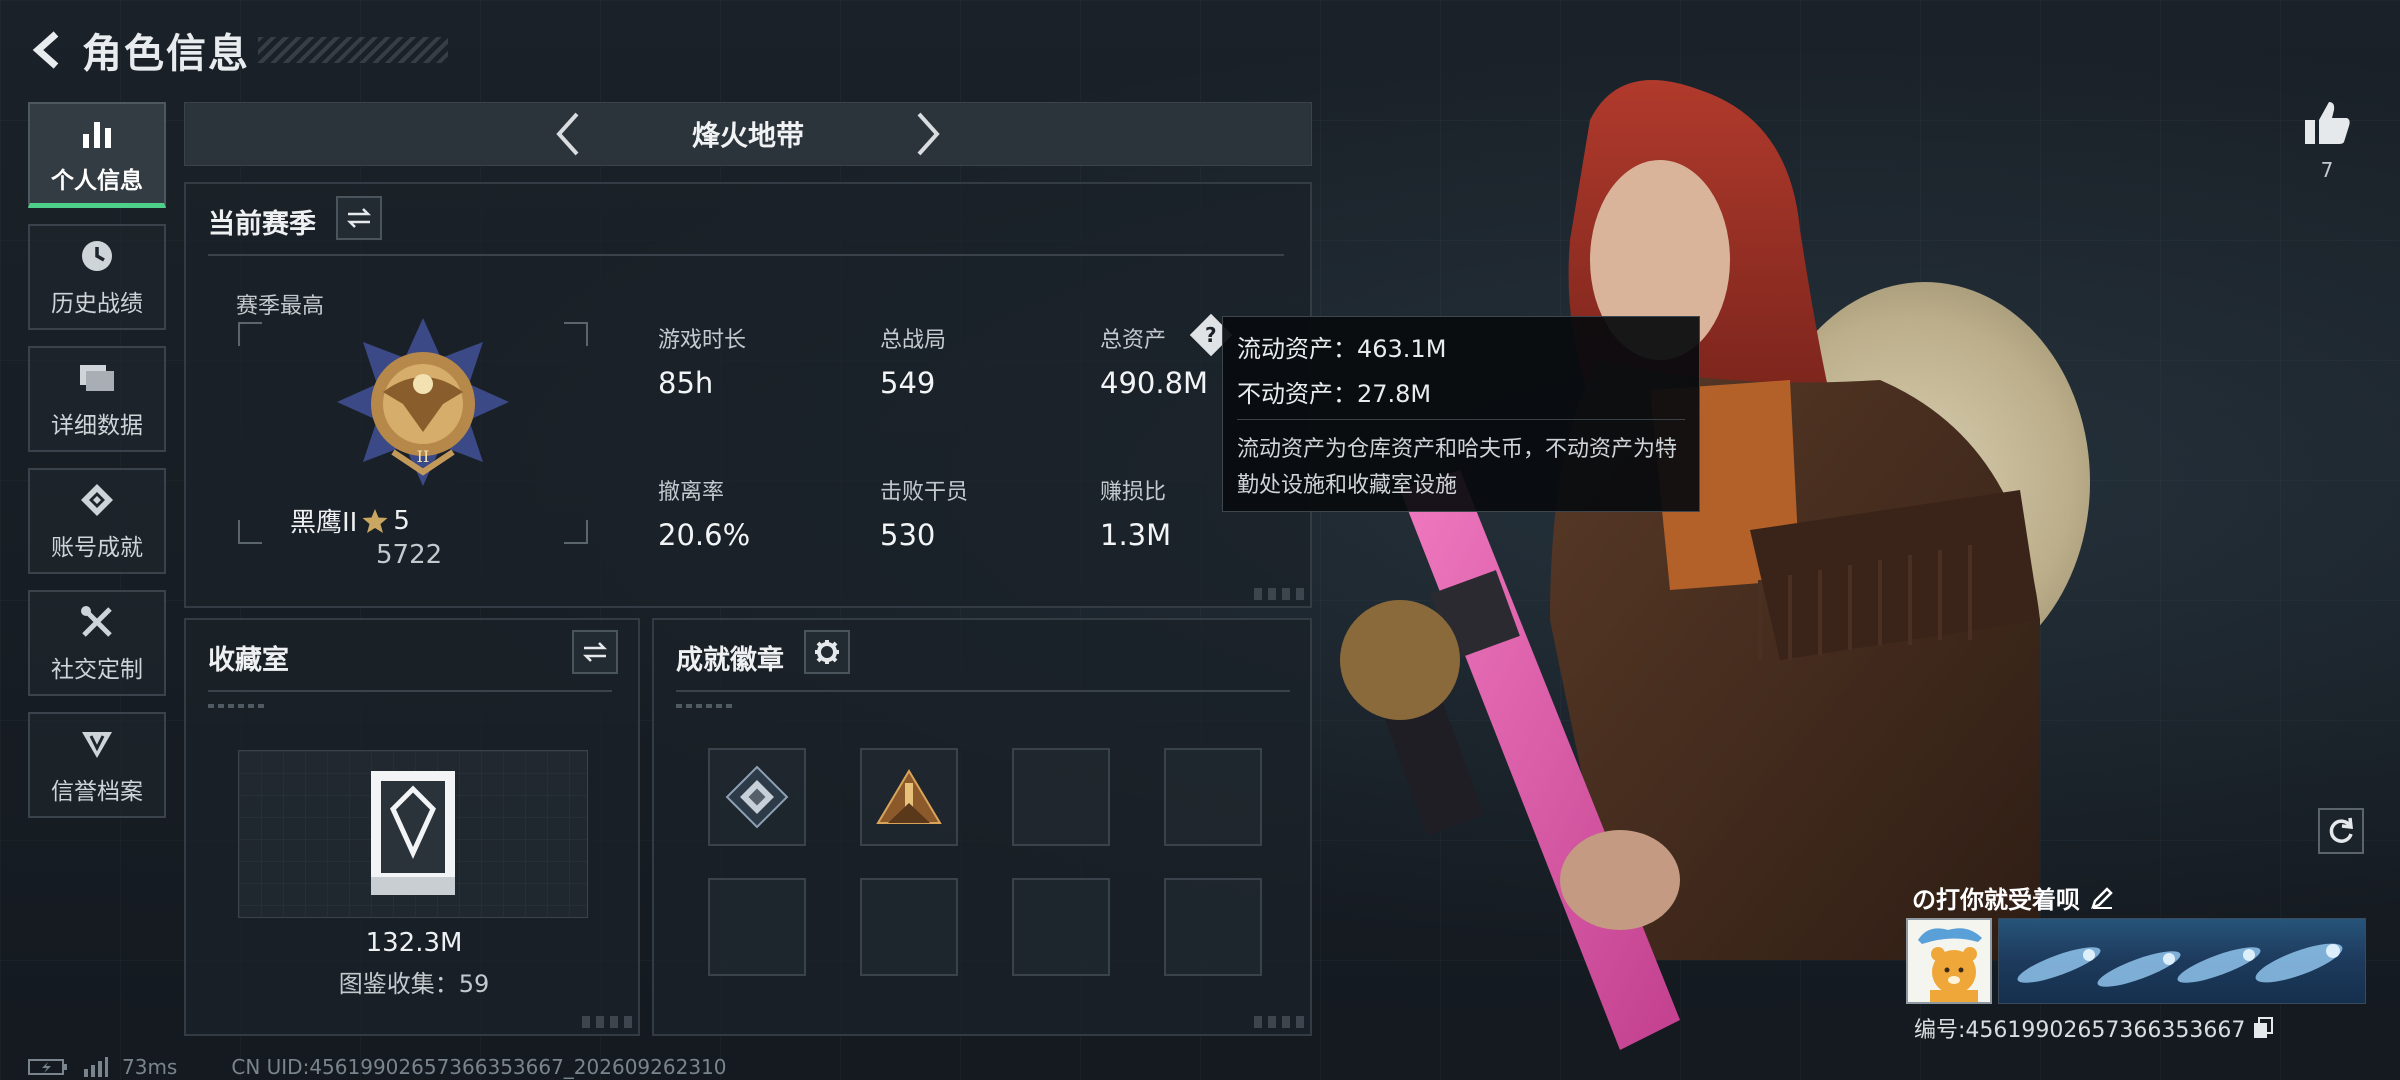 This screenshot has height=1080, width=2400. Describe the element at coordinates (1996, 900) in the screenshot. I see `player-name: の打你就受着呗` at that location.